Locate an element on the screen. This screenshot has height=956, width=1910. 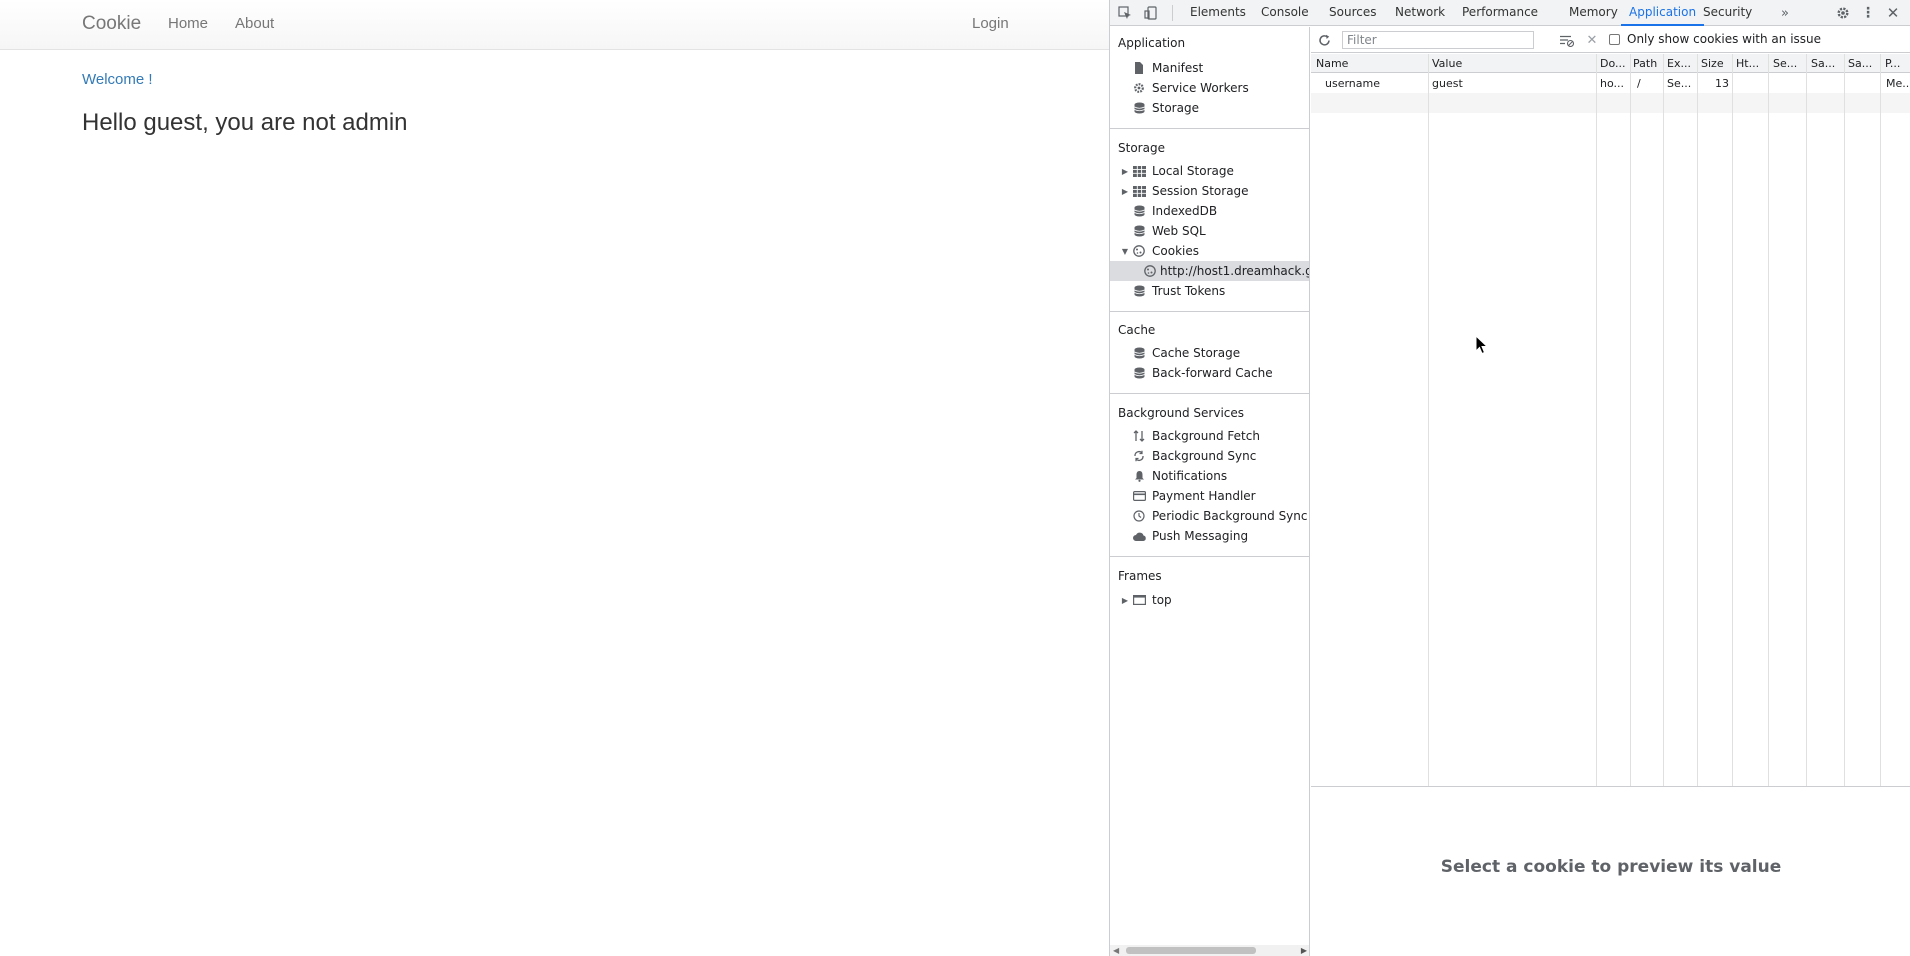
clear-filtered-cookies-icon is located at coordinates (1567, 40).